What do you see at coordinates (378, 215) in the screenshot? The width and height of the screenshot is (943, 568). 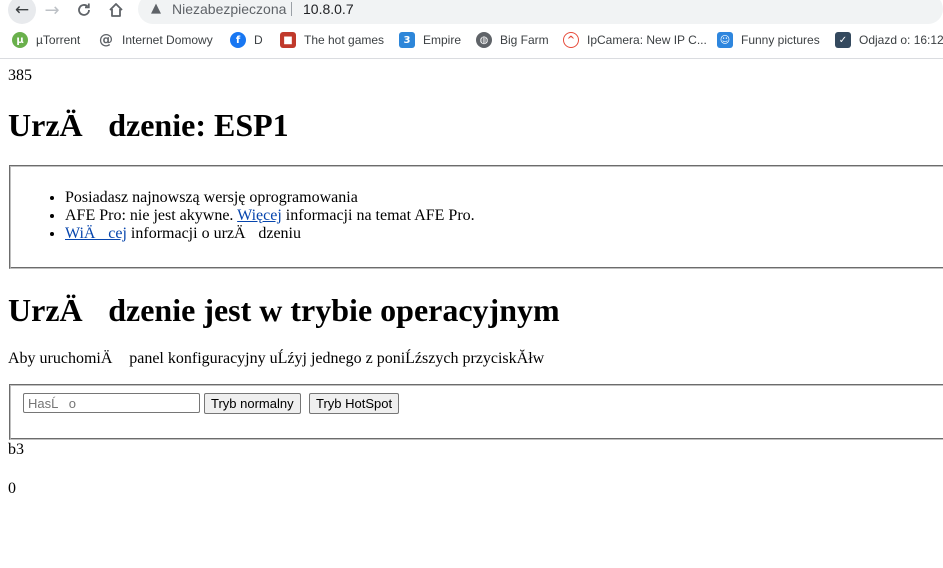 I see `afe-pro-info-text: informacji na temat AFE Pro.` at bounding box center [378, 215].